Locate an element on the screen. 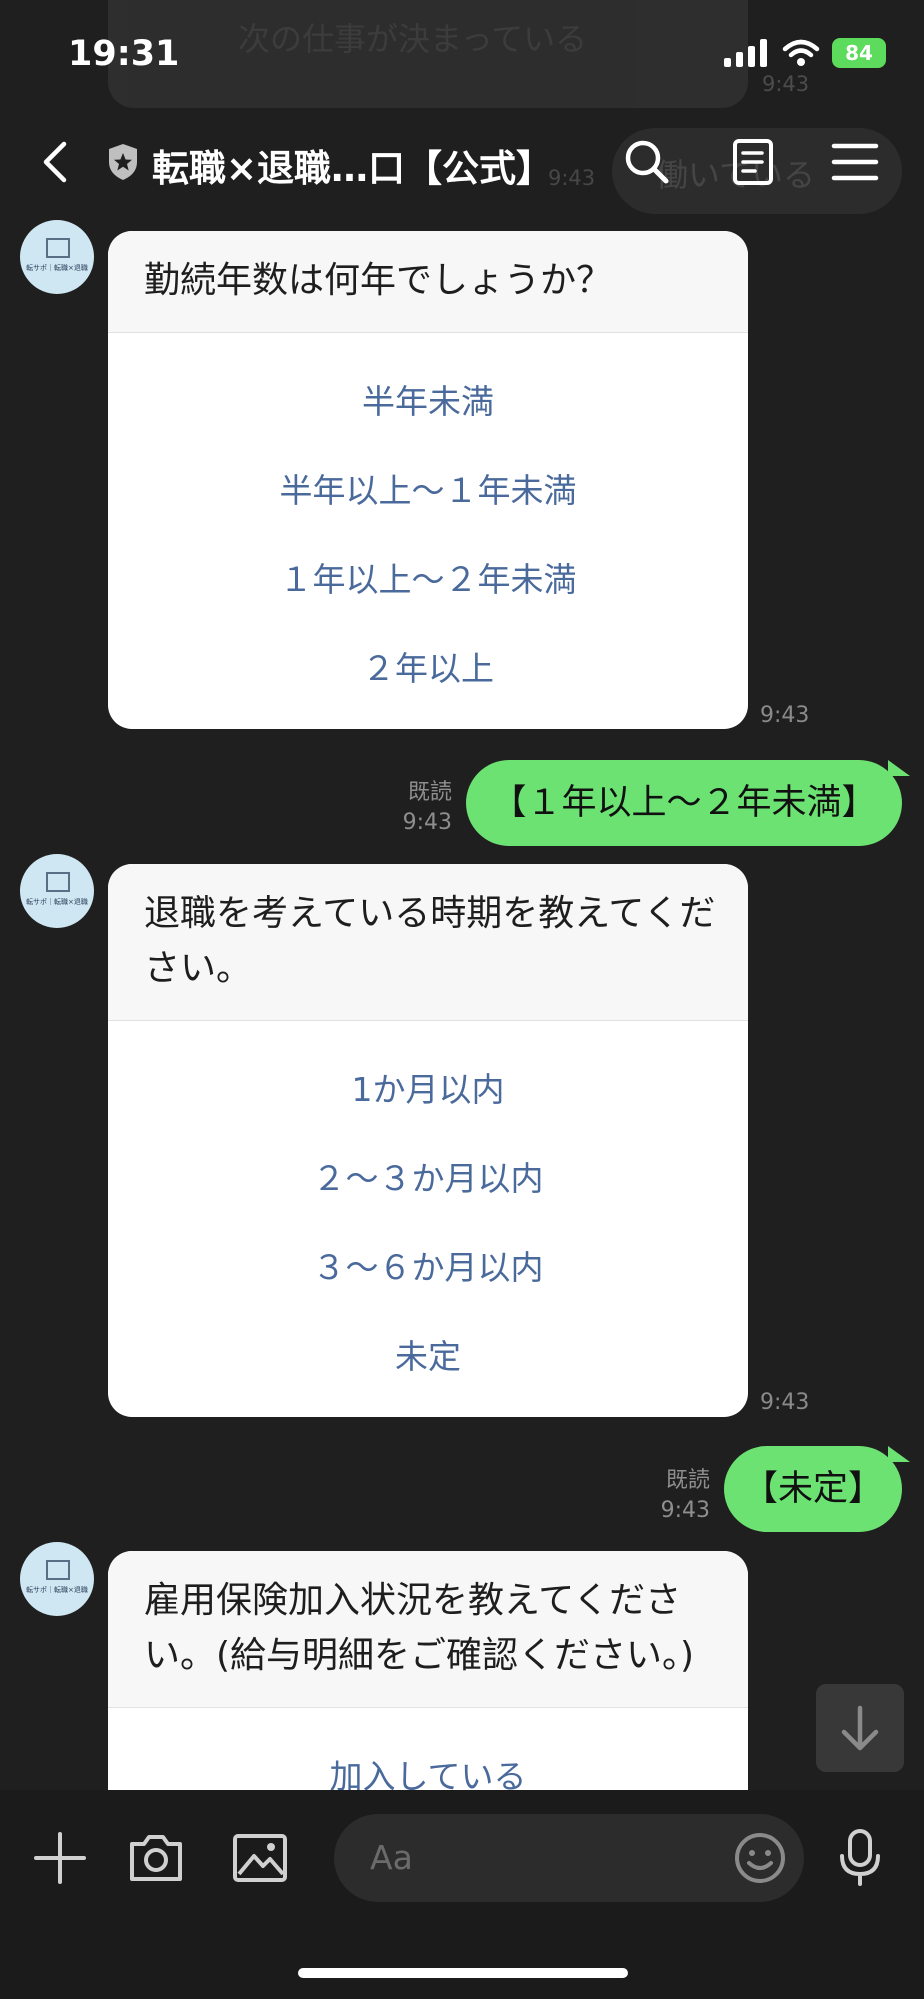 The height and width of the screenshot is (1999, 924). option-button: １年以上〜２年未満 is located at coordinates (428, 579).